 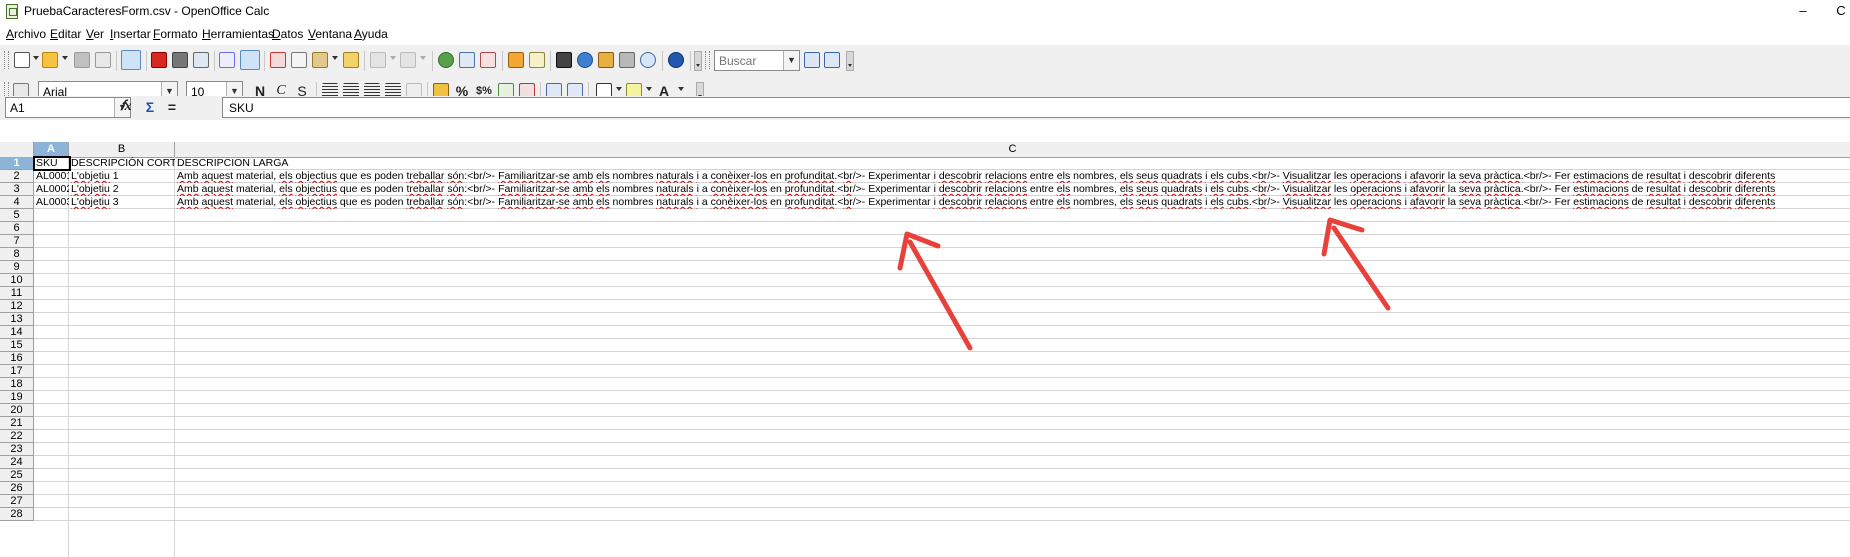 I want to click on copy-icon, so click(x=299, y=60).